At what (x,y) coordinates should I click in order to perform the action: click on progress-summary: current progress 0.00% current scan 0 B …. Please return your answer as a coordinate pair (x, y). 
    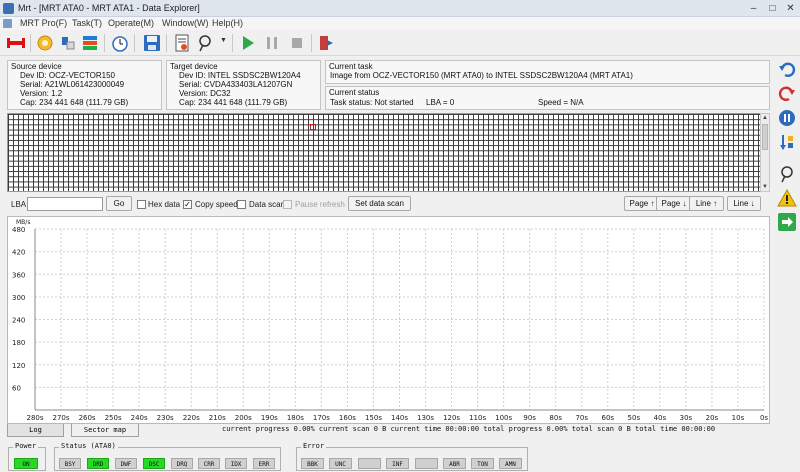
    Looking at the image, I should click on (469, 429).